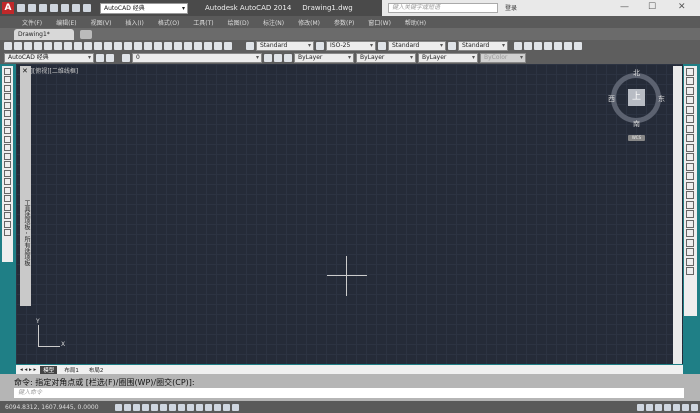 Image resolution: width=700 pixels, height=413 pixels. Describe the element at coordinates (690, 147) in the screenshot. I see `stretch-icon` at that location.